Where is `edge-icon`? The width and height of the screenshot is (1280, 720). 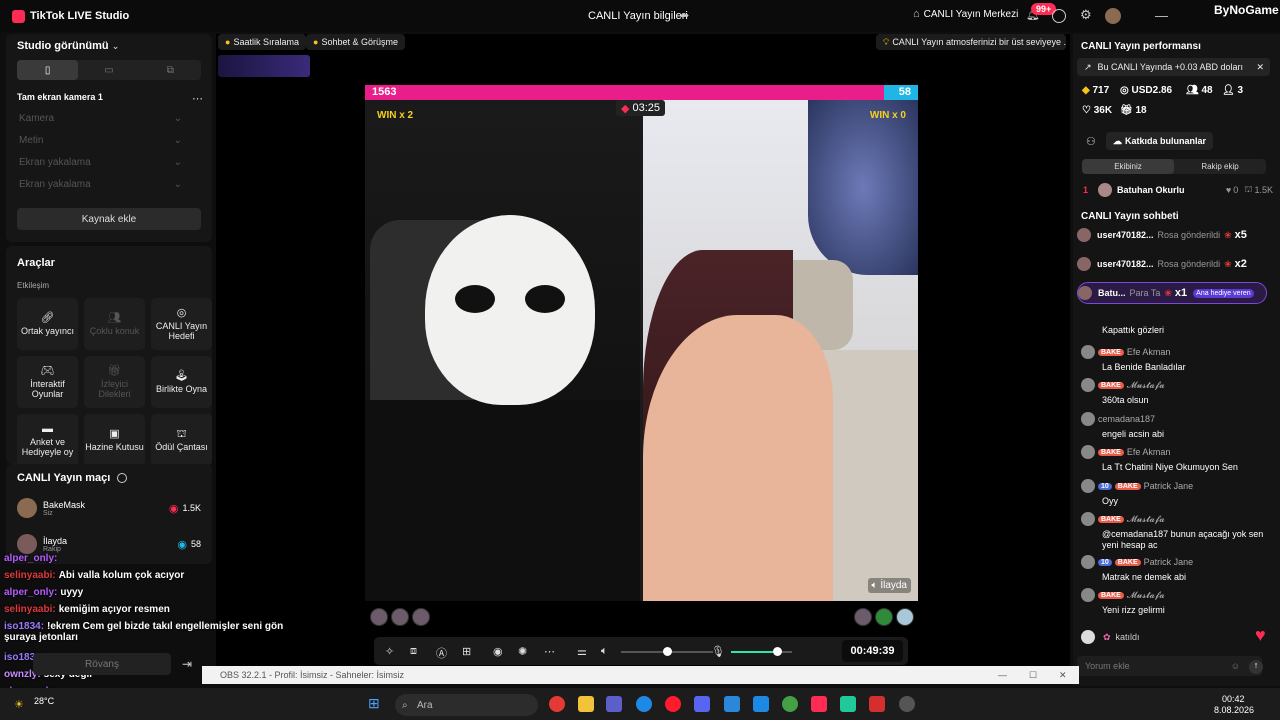 edge-icon is located at coordinates (644, 704).